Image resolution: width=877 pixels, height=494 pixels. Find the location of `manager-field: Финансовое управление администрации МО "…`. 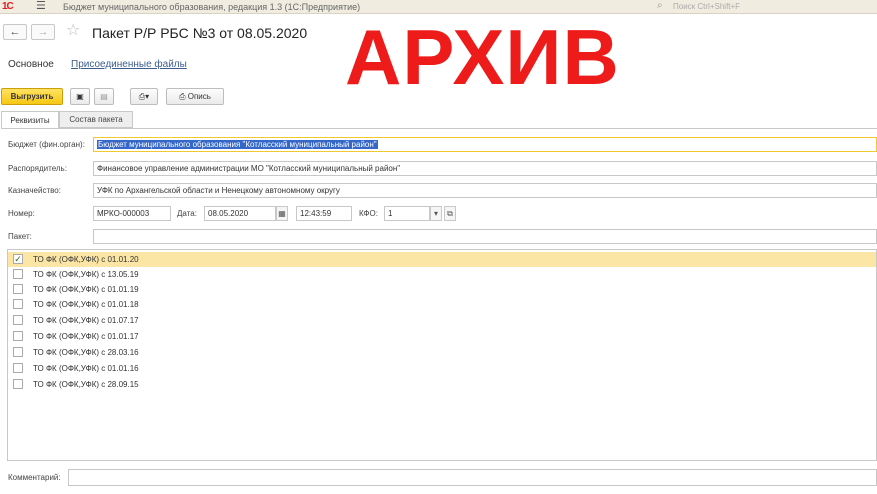

manager-field: Финансовое управление администрации МО "… is located at coordinates (485, 168).